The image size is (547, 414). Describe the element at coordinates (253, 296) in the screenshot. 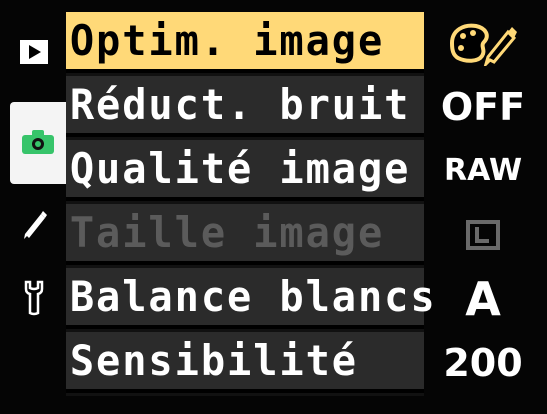

I see `menu-item-label: Balance blancs` at that location.